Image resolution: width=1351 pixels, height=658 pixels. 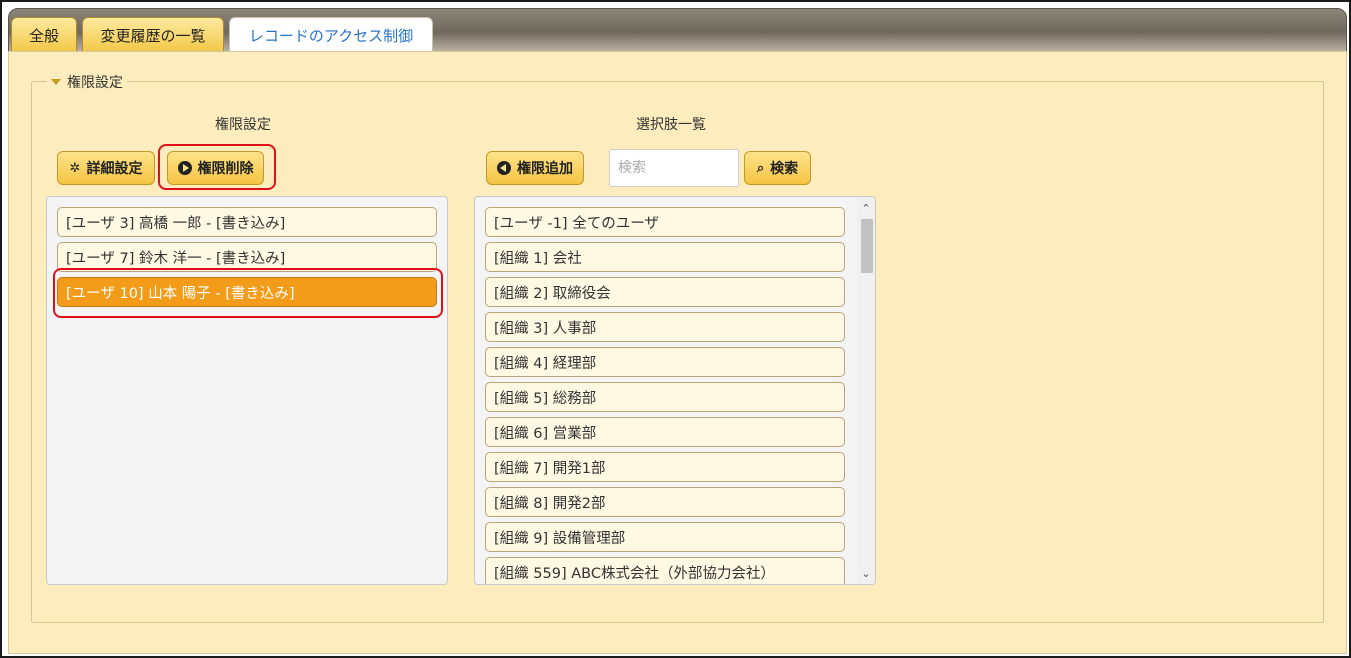 I want to click on choice-item-label: [組織 4] 経理部, so click(x=545, y=363).